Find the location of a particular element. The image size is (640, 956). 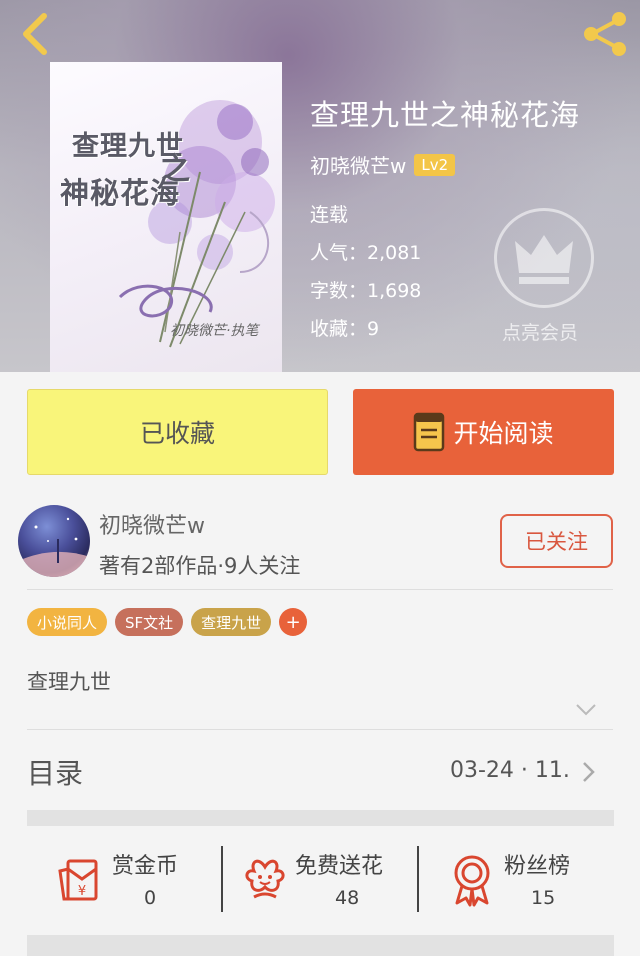

book-cover: 查理九世 之 神秘花海 初晓微芒·执笔 is located at coordinates (166, 217).